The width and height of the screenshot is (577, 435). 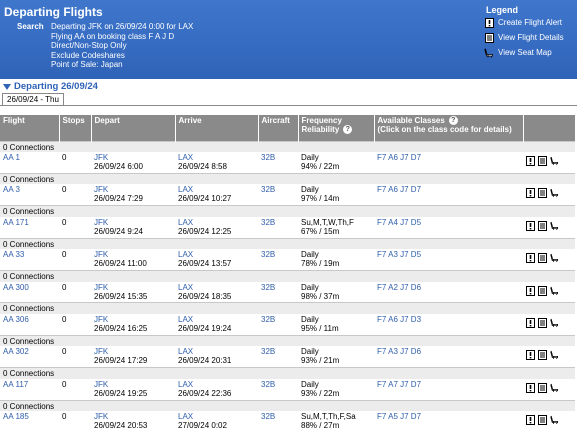 I want to click on arrive: LAX 26/09/24 8:58, so click(x=216, y=162).